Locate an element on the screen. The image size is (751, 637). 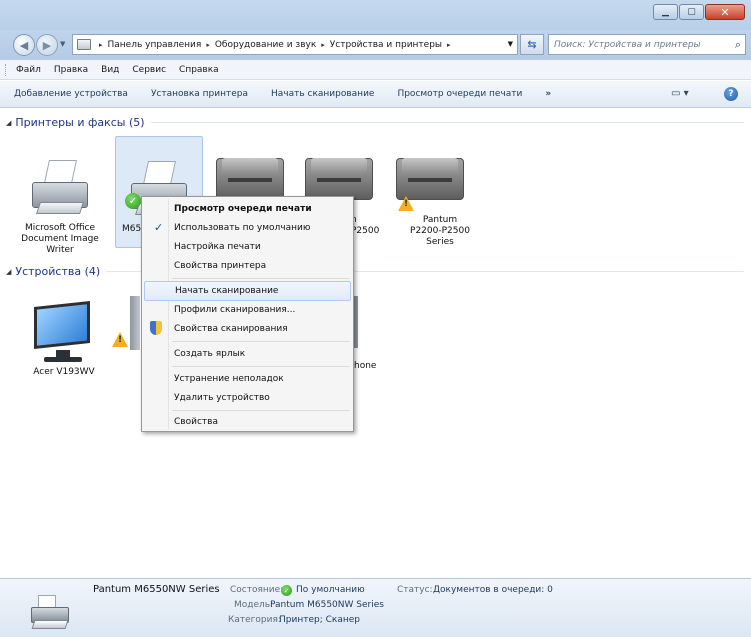
change-view-icon: ▭ ▾ is located at coordinates (680, 93).